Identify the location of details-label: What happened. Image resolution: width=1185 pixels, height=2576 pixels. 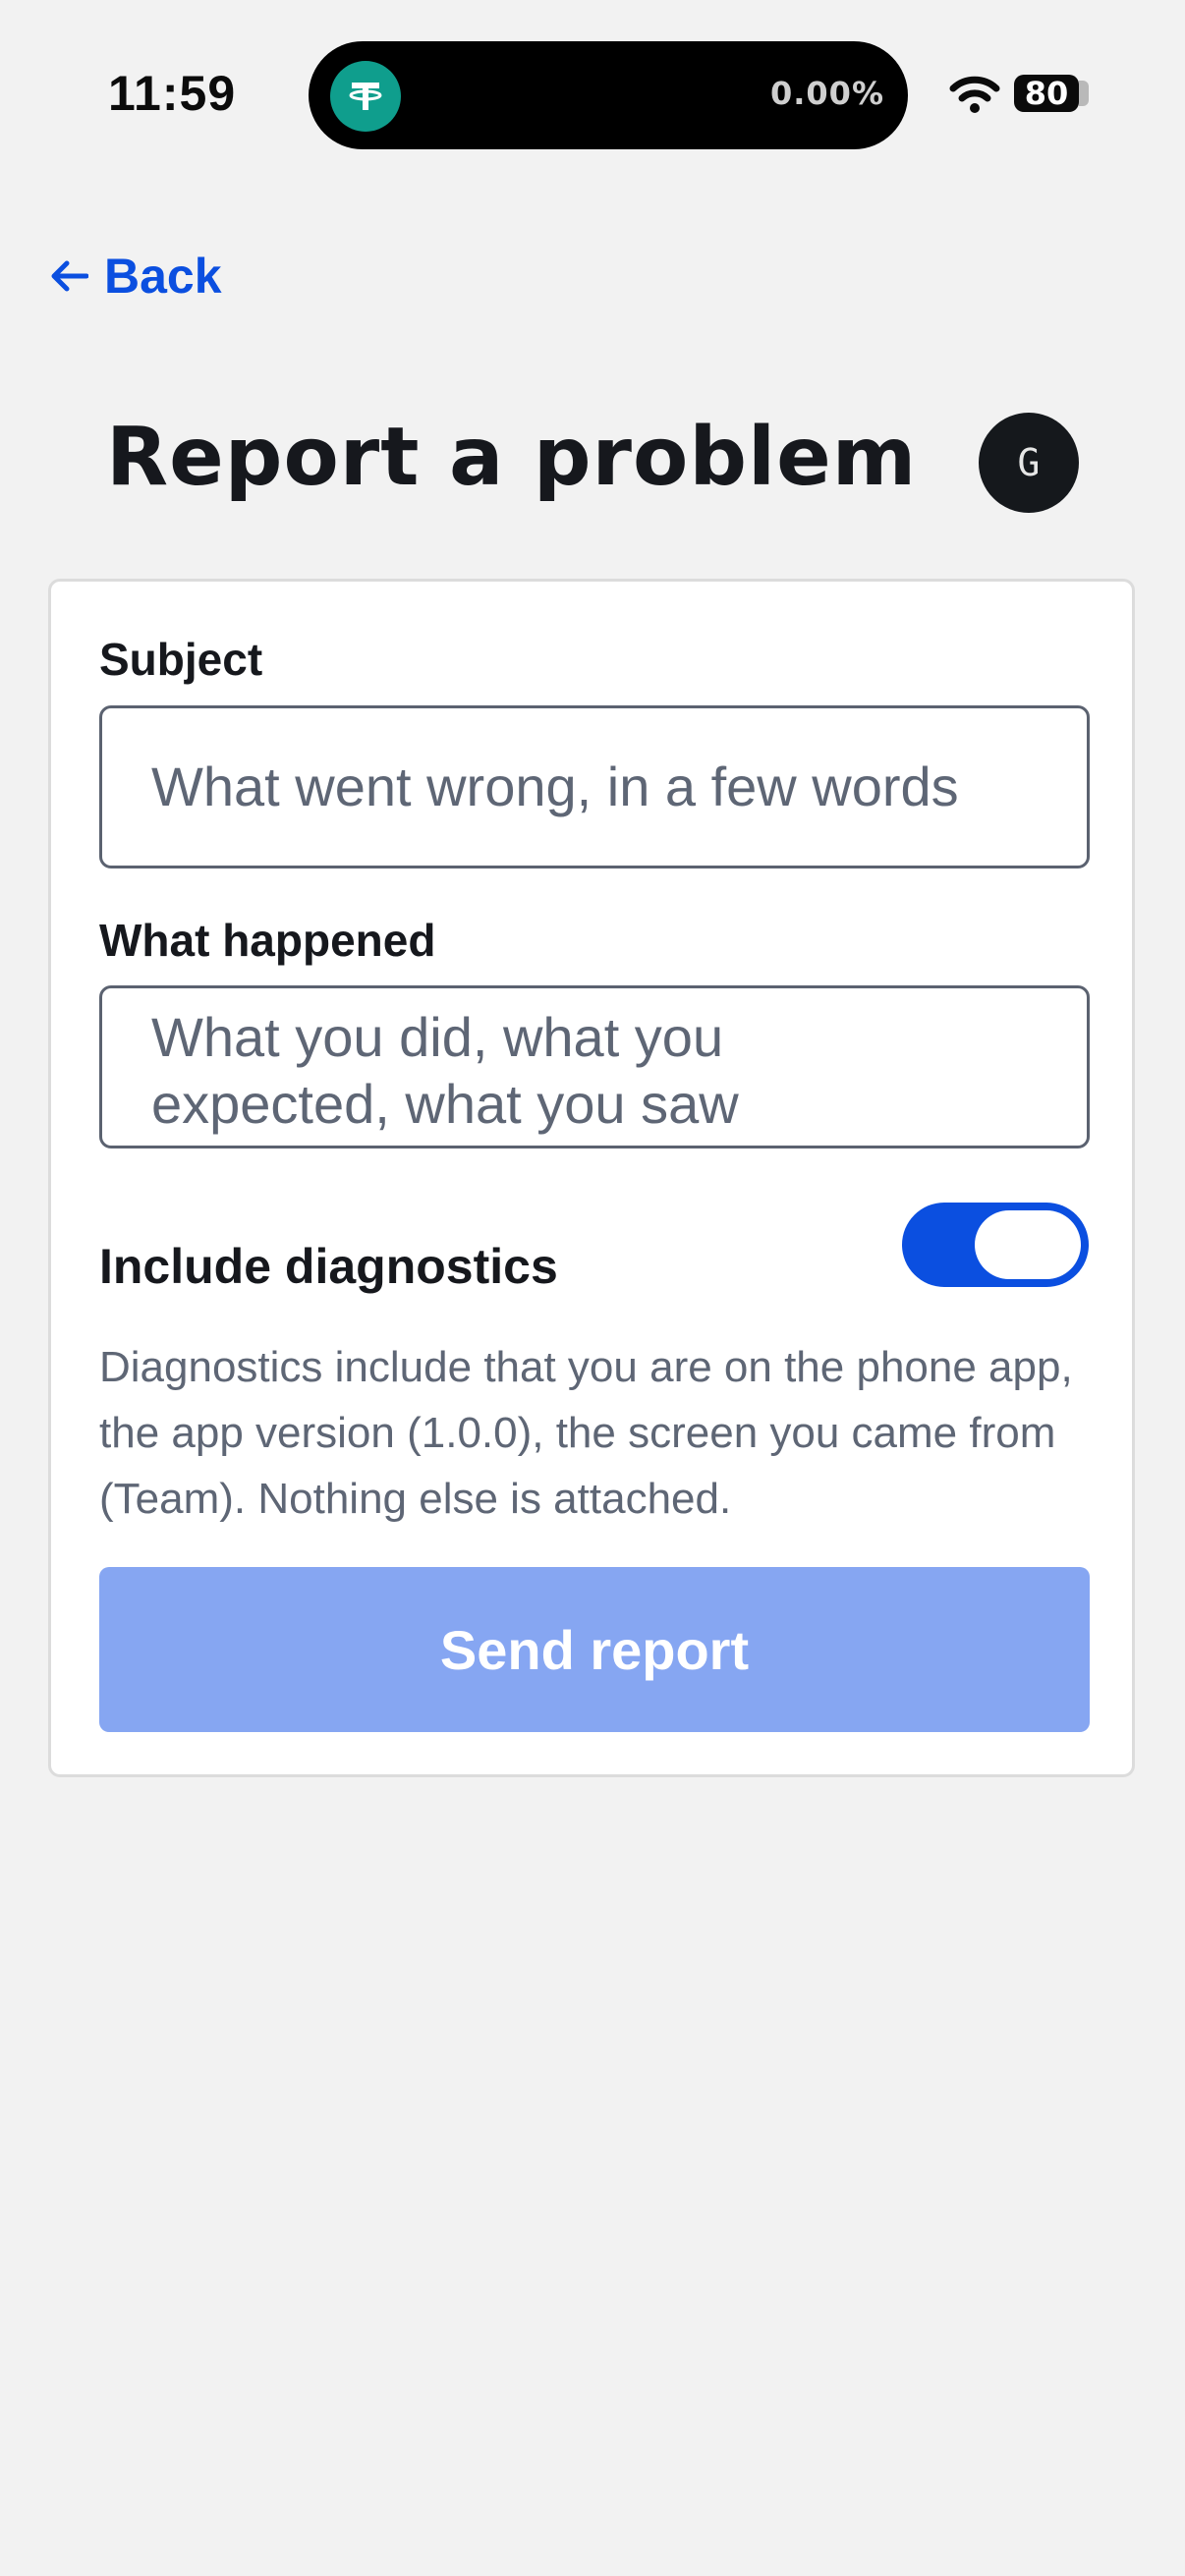
(267, 940).